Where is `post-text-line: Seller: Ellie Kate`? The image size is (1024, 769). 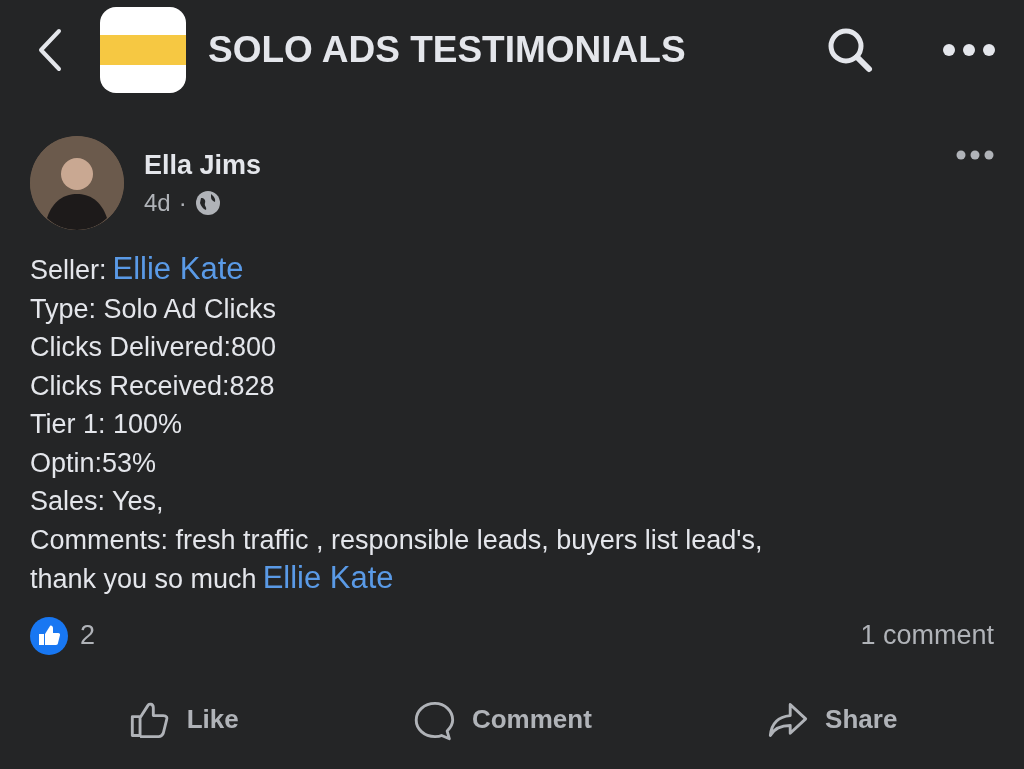
post-text-line: Seller: Ellie Kate is located at coordinates (137, 269).